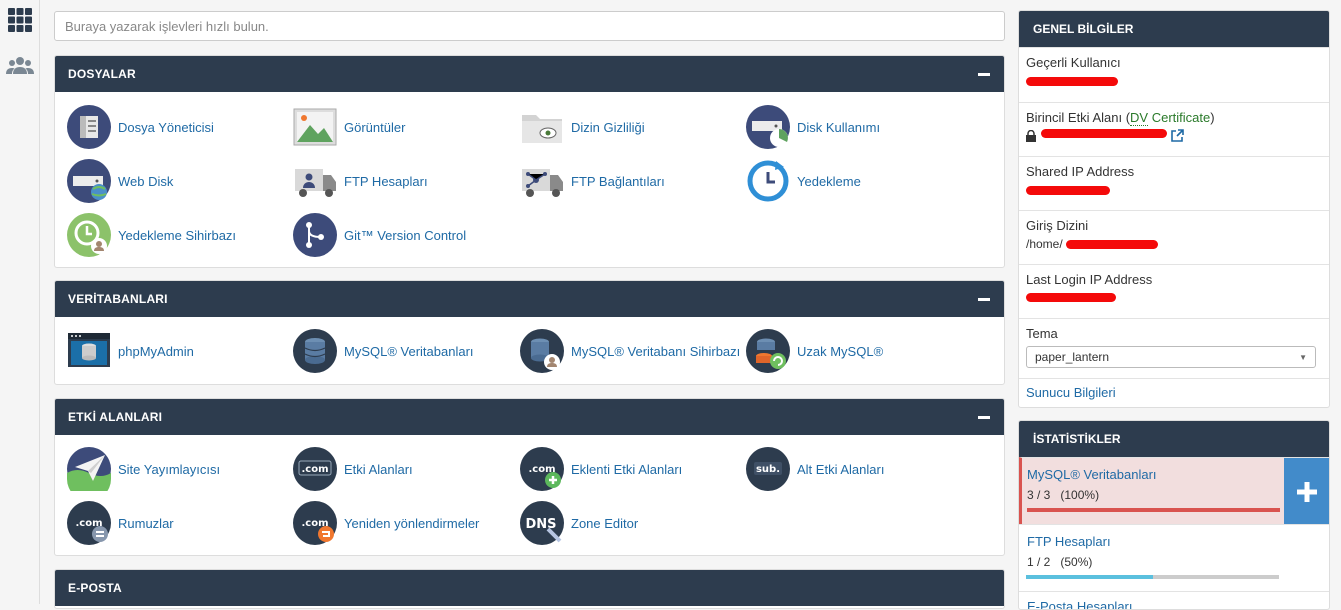 This screenshot has height=610, width=1341. What do you see at coordinates (315, 351) in the screenshot?
I see `database-icon` at bounding box center [315, 351].